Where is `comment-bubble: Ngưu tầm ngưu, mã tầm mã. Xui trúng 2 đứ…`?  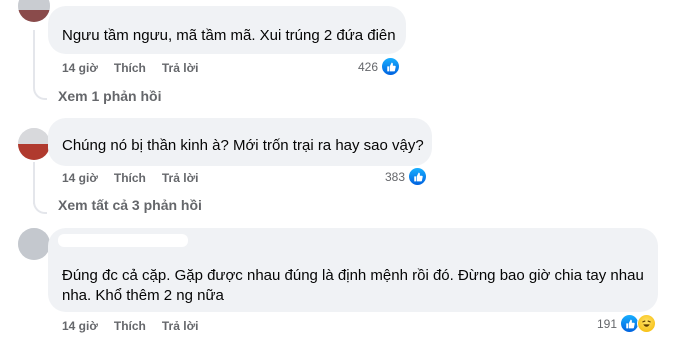
comment-bubble: Ngưu tầm ngưu, mã tầm mã. Xui trúng 2 đứ… is located at coordinates (227, 30).